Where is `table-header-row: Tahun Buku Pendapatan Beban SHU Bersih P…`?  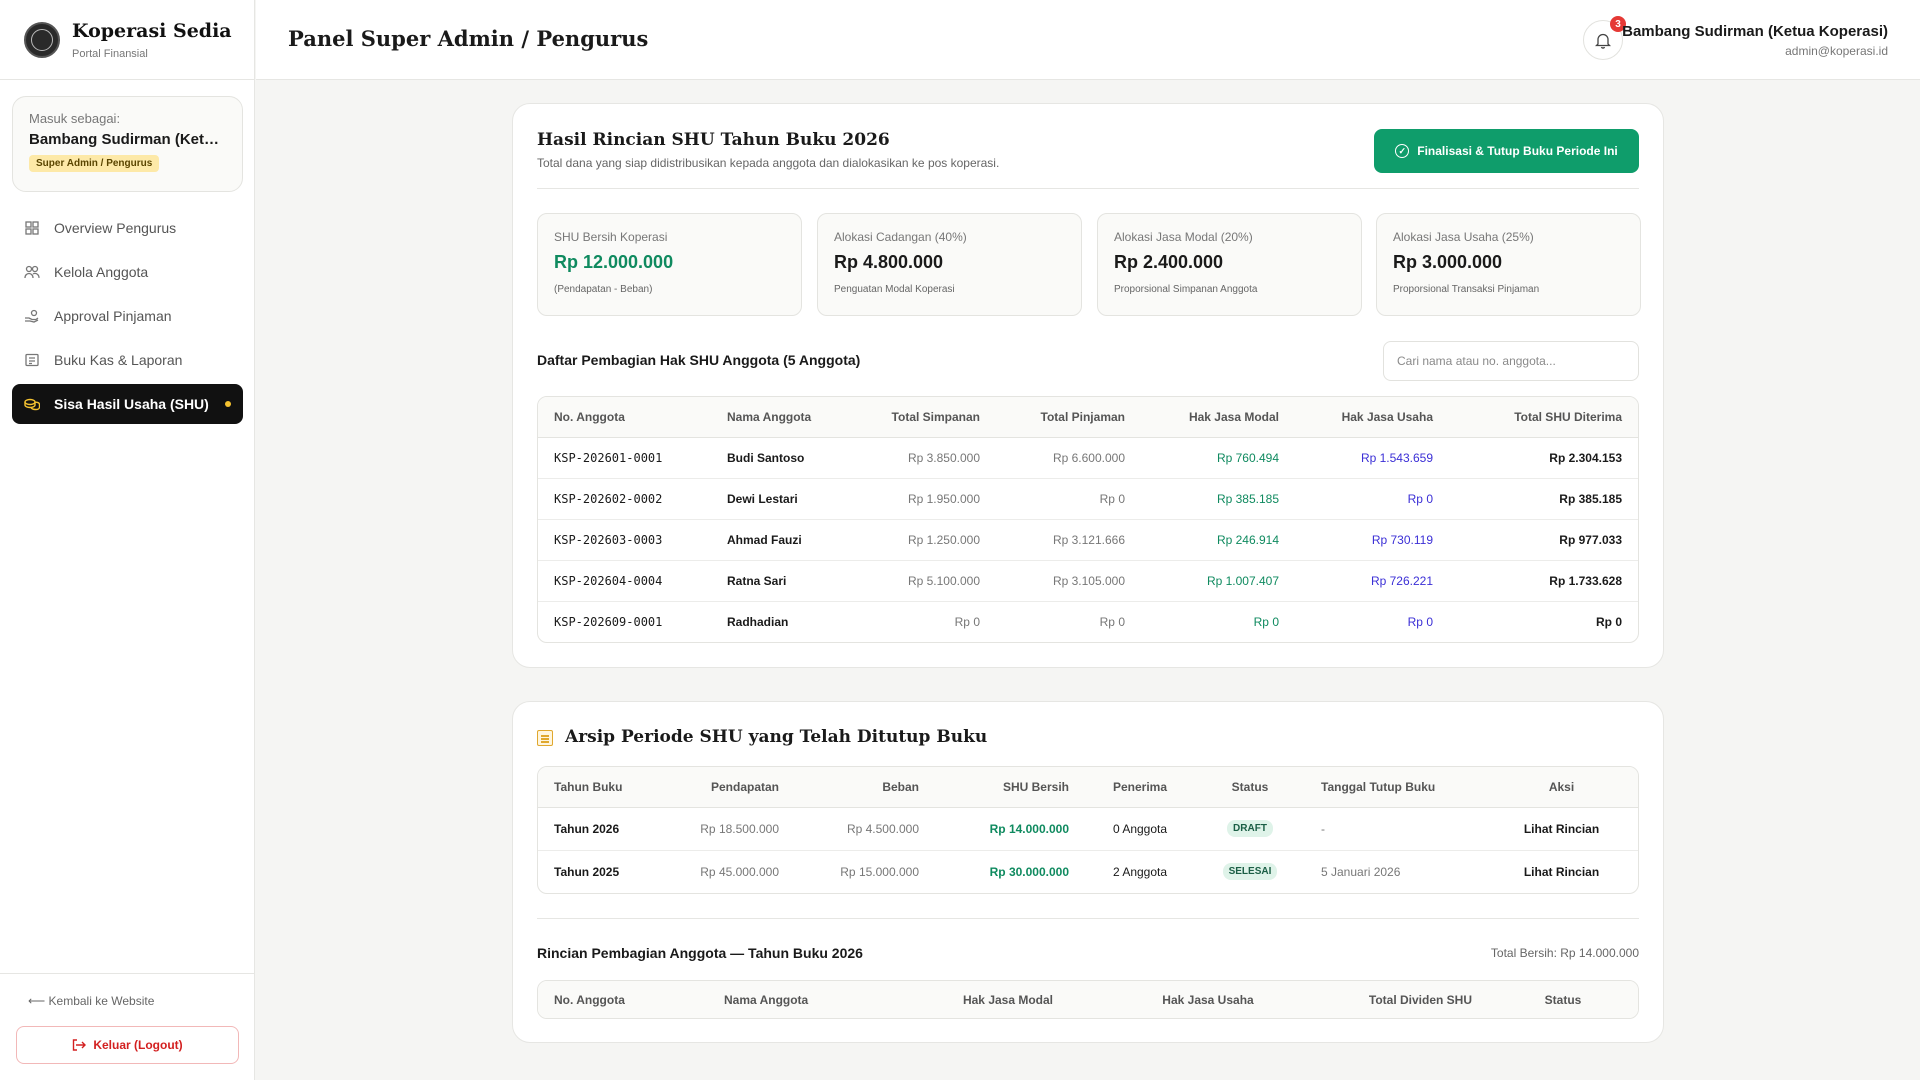
table-header-row: Tahun Buku Pendapatan Beban SHU Bersih P… is located at coordinates (1088, 787).